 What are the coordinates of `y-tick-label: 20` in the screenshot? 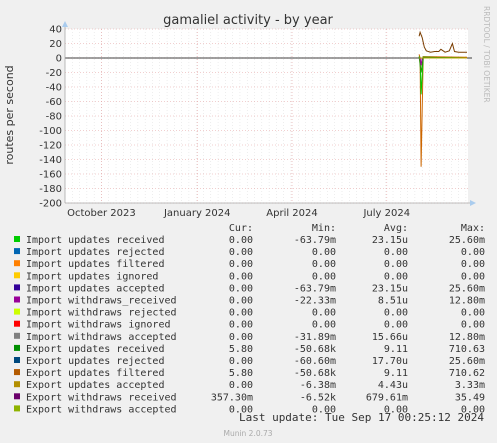 It's located at (55, 44).